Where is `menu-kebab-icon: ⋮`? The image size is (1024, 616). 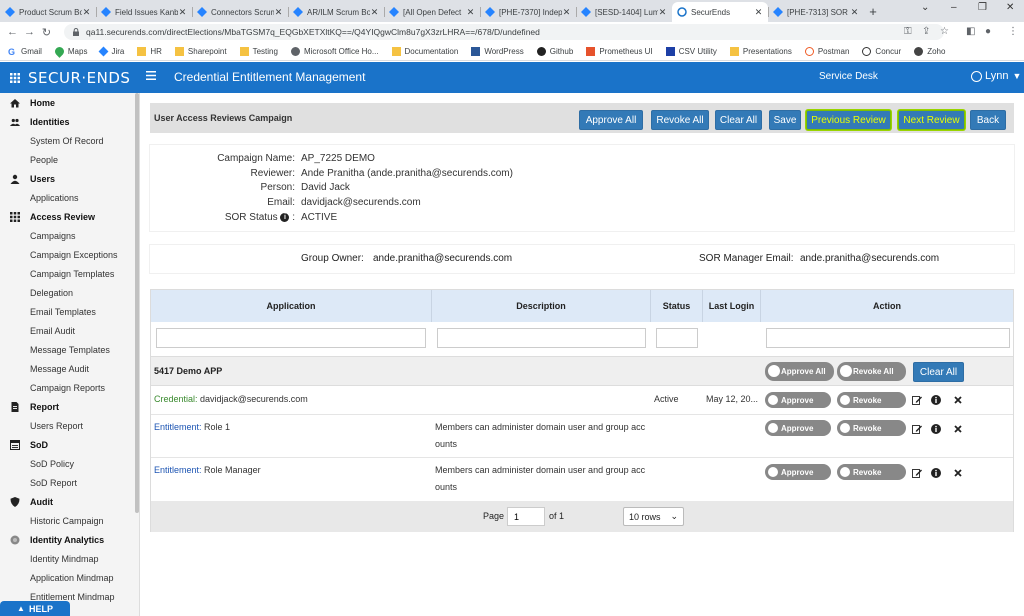
menu-kebab-icon: ⋮ is located at coordinates (1013, 31).